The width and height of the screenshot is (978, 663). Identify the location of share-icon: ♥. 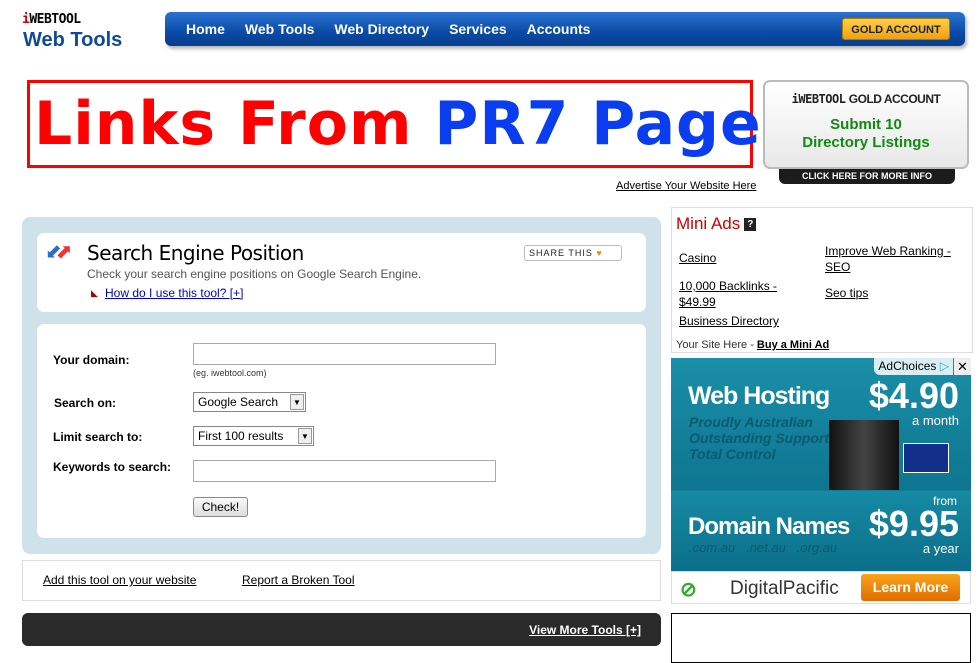
(599, 253).